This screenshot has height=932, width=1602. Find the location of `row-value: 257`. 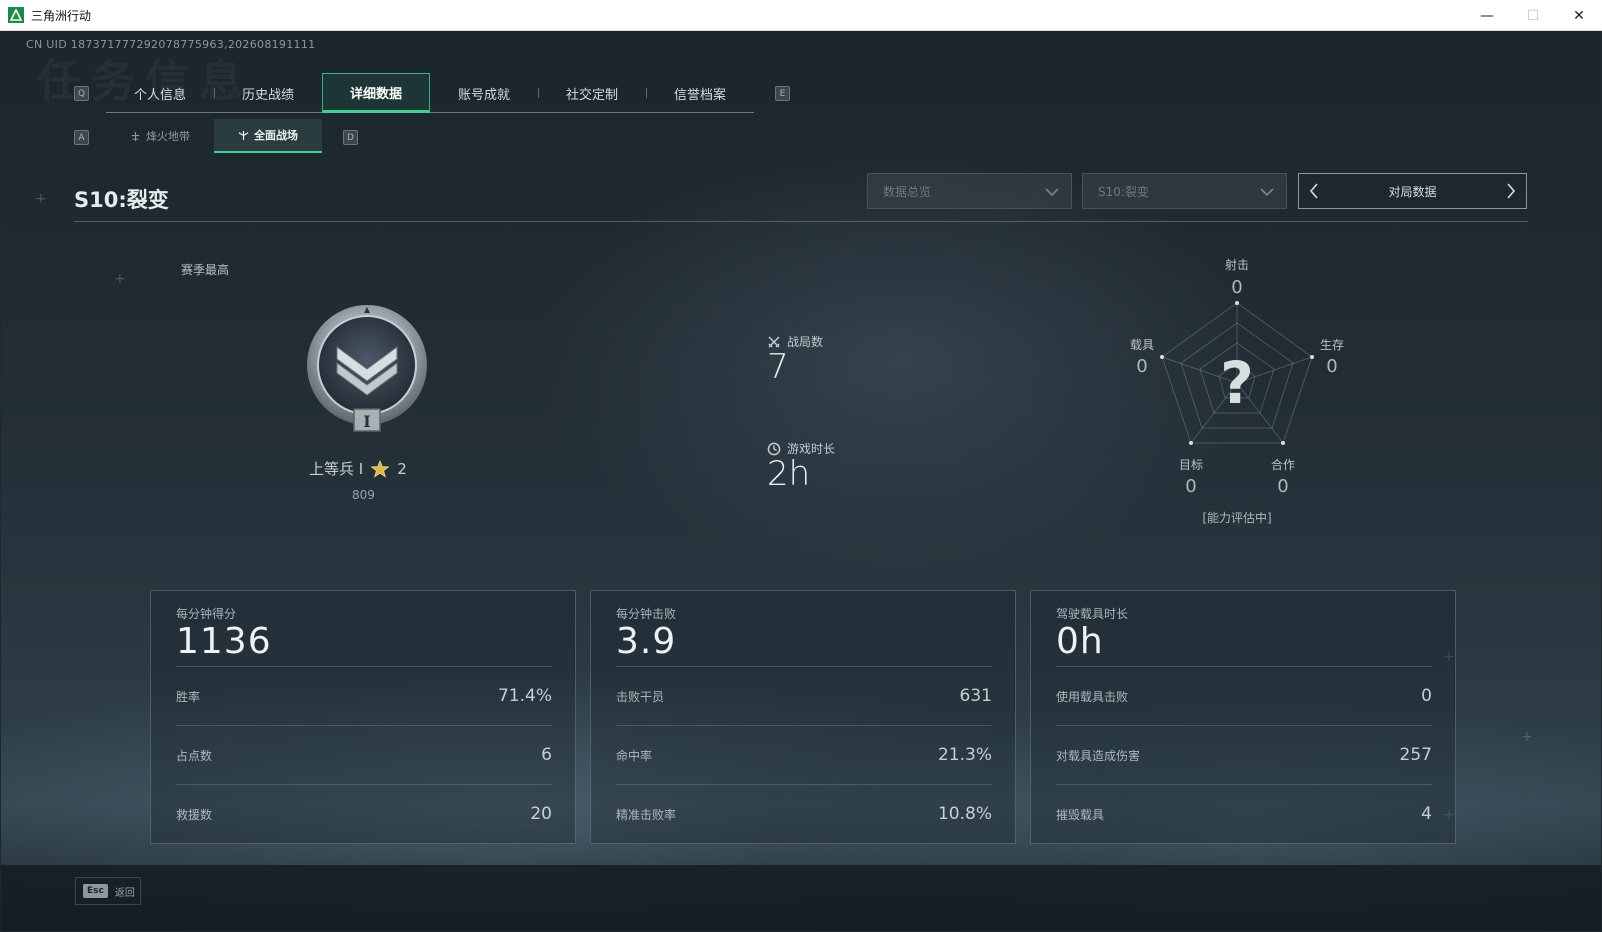

row-value: 257 is located at coordinates (1415, 755).